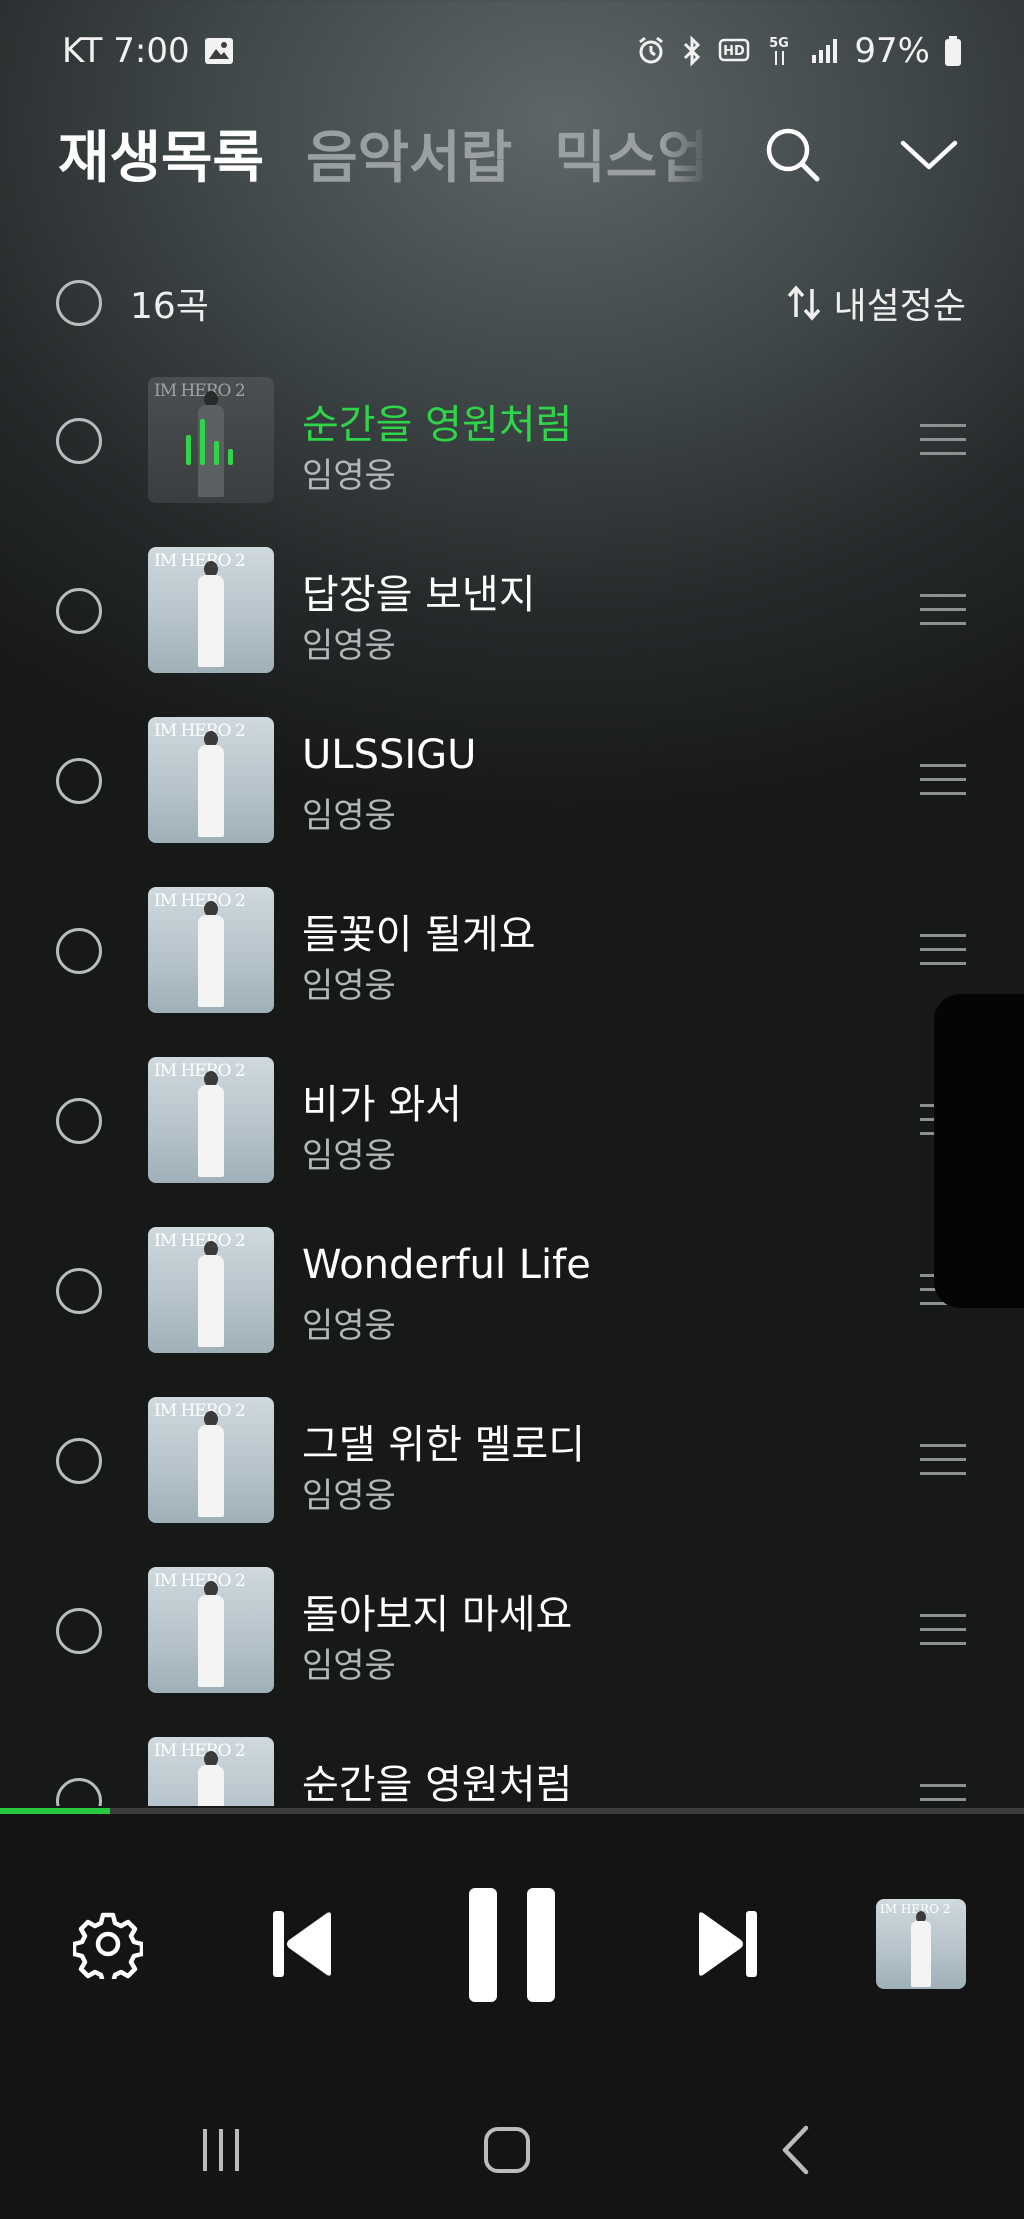 The height and width of the screenshot is (2219, 1024). I want to click on hd-voice-icon: HD, so click(735, 51).